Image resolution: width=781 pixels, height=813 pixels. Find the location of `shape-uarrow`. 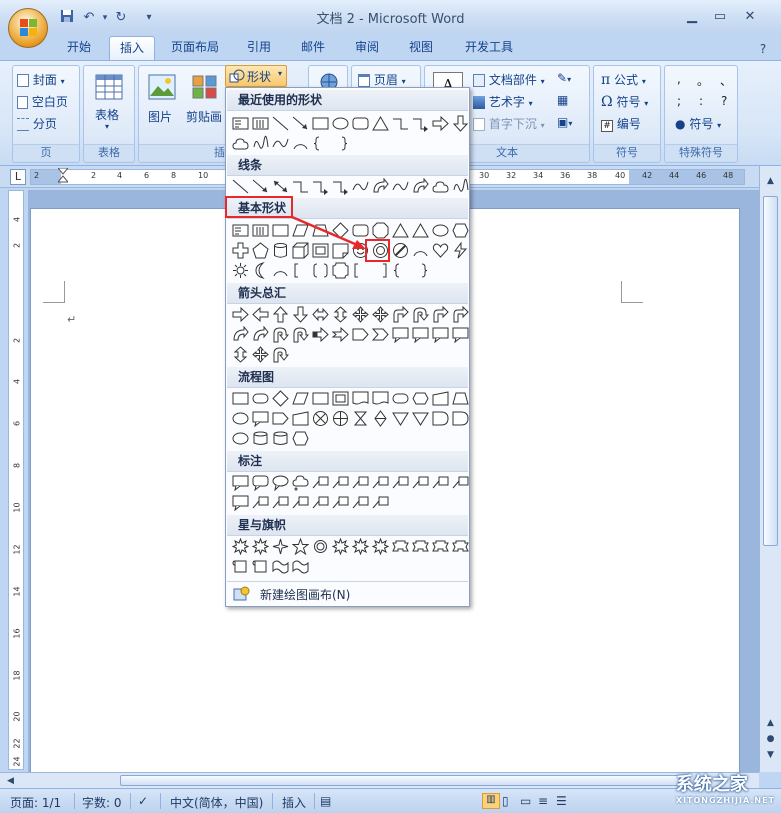

shape-uarrow is located at coordinates (280, 314).